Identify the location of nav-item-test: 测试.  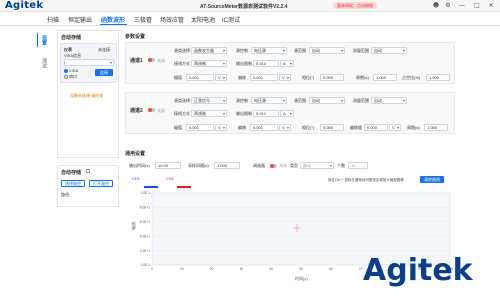
(44, 63).